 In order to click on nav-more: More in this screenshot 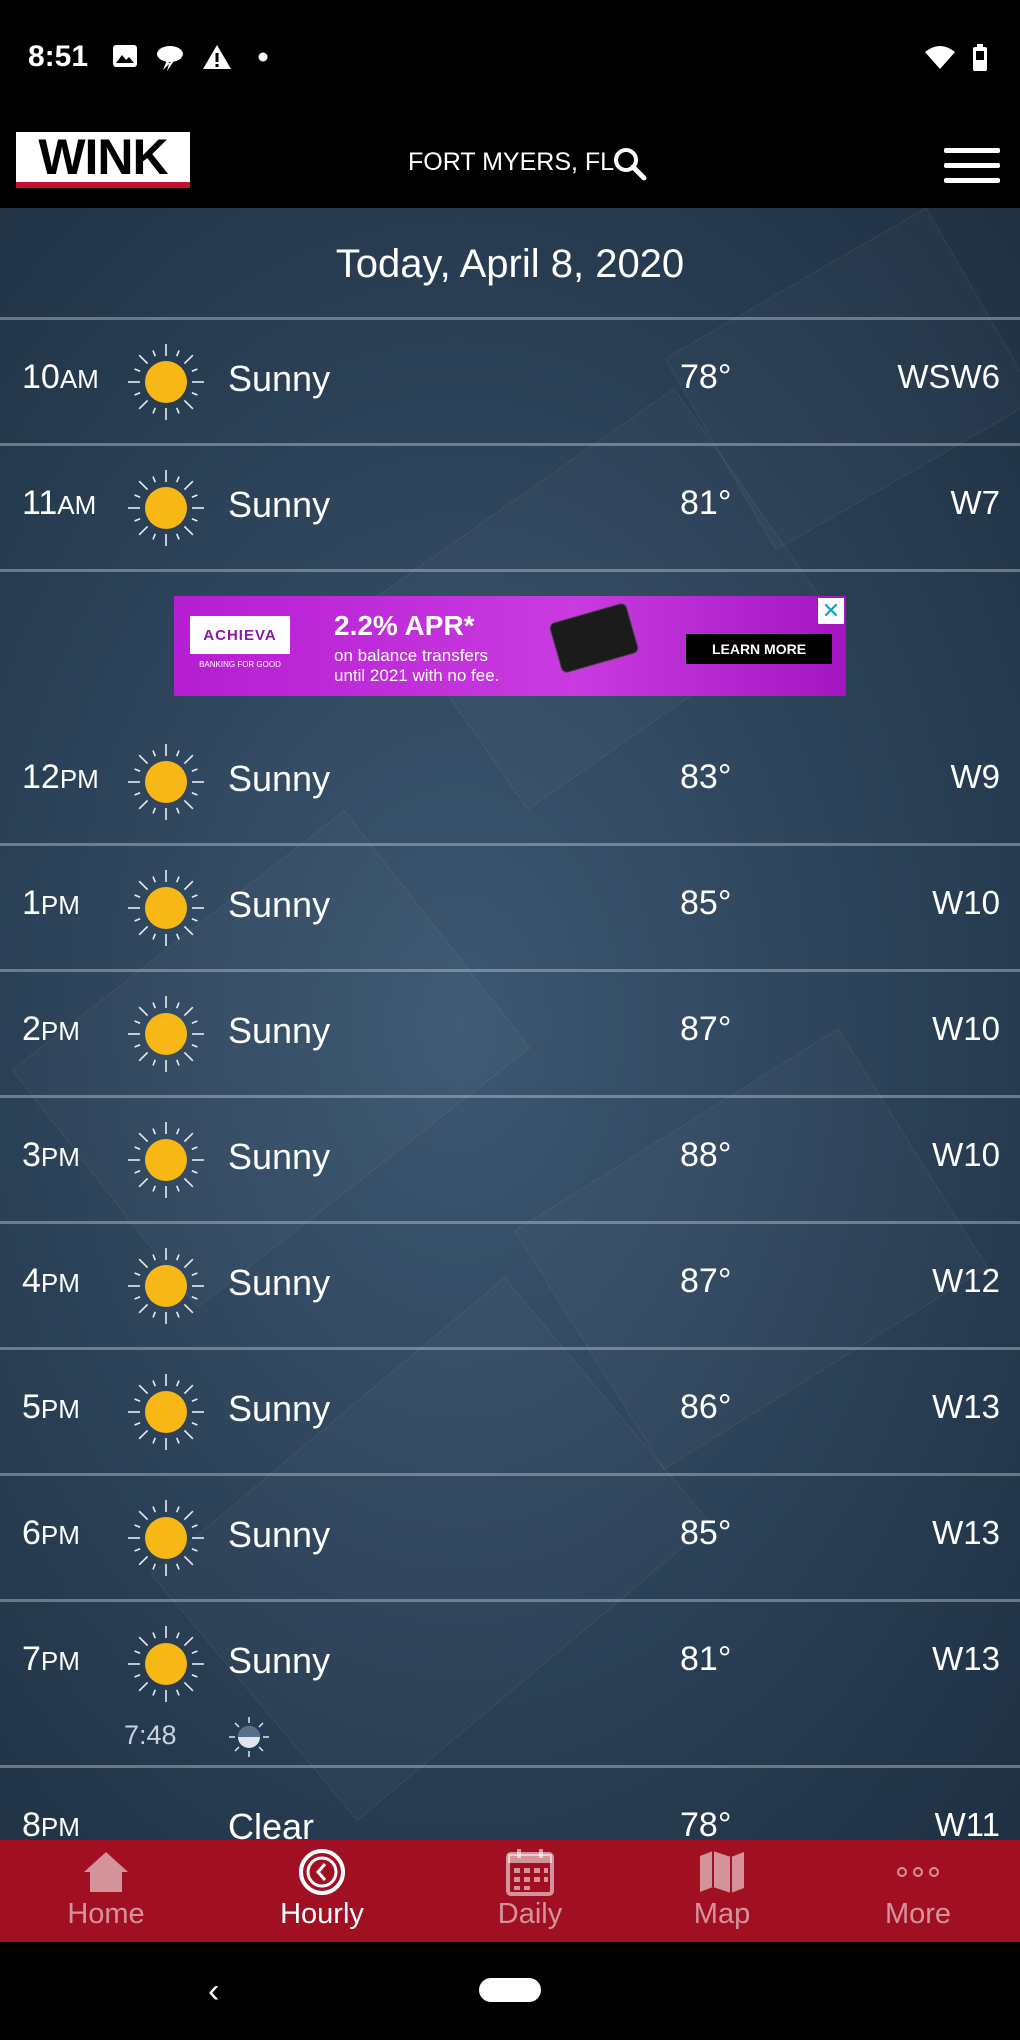, I will do `click(918, 1891)`.